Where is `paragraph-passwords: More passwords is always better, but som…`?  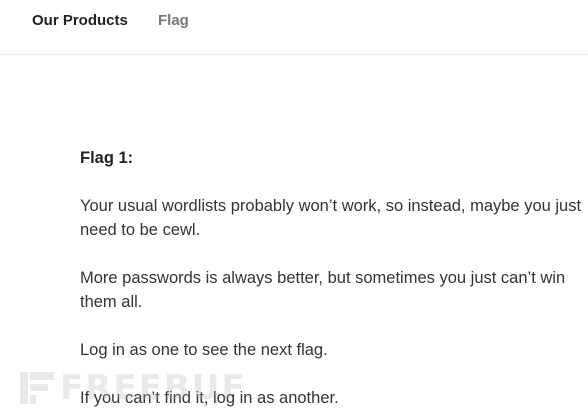
paragraph-passwords: More passwords is always better, but som… is located at coordinates (323, 290).